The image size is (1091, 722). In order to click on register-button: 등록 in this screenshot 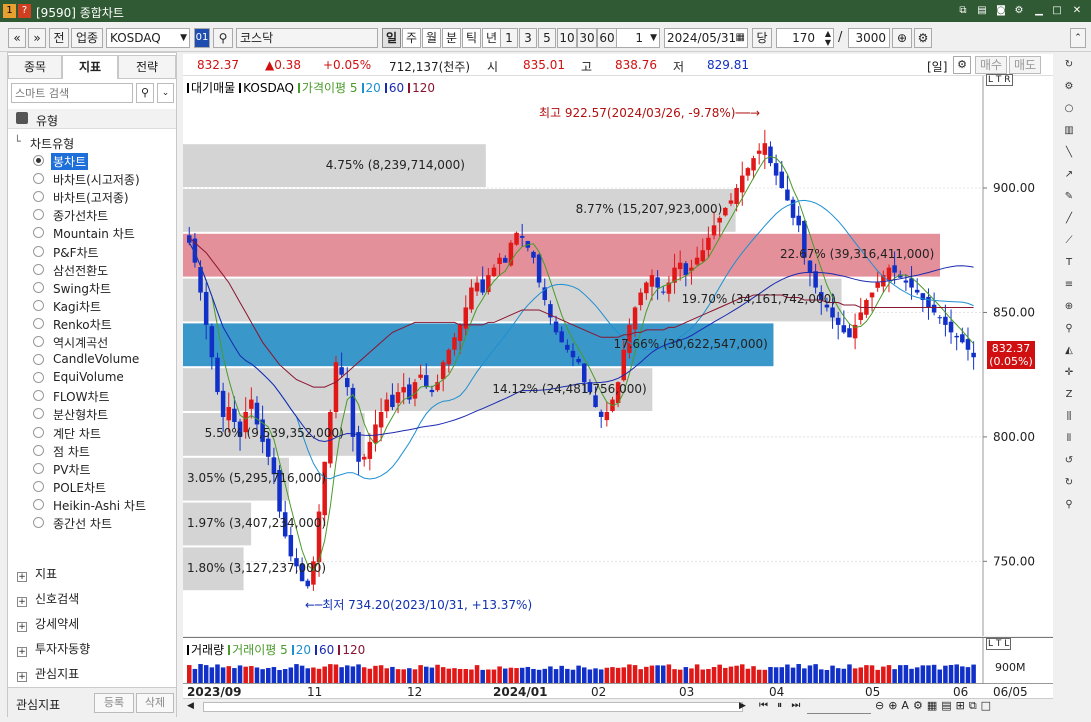, I will do `click(114, 703)`.